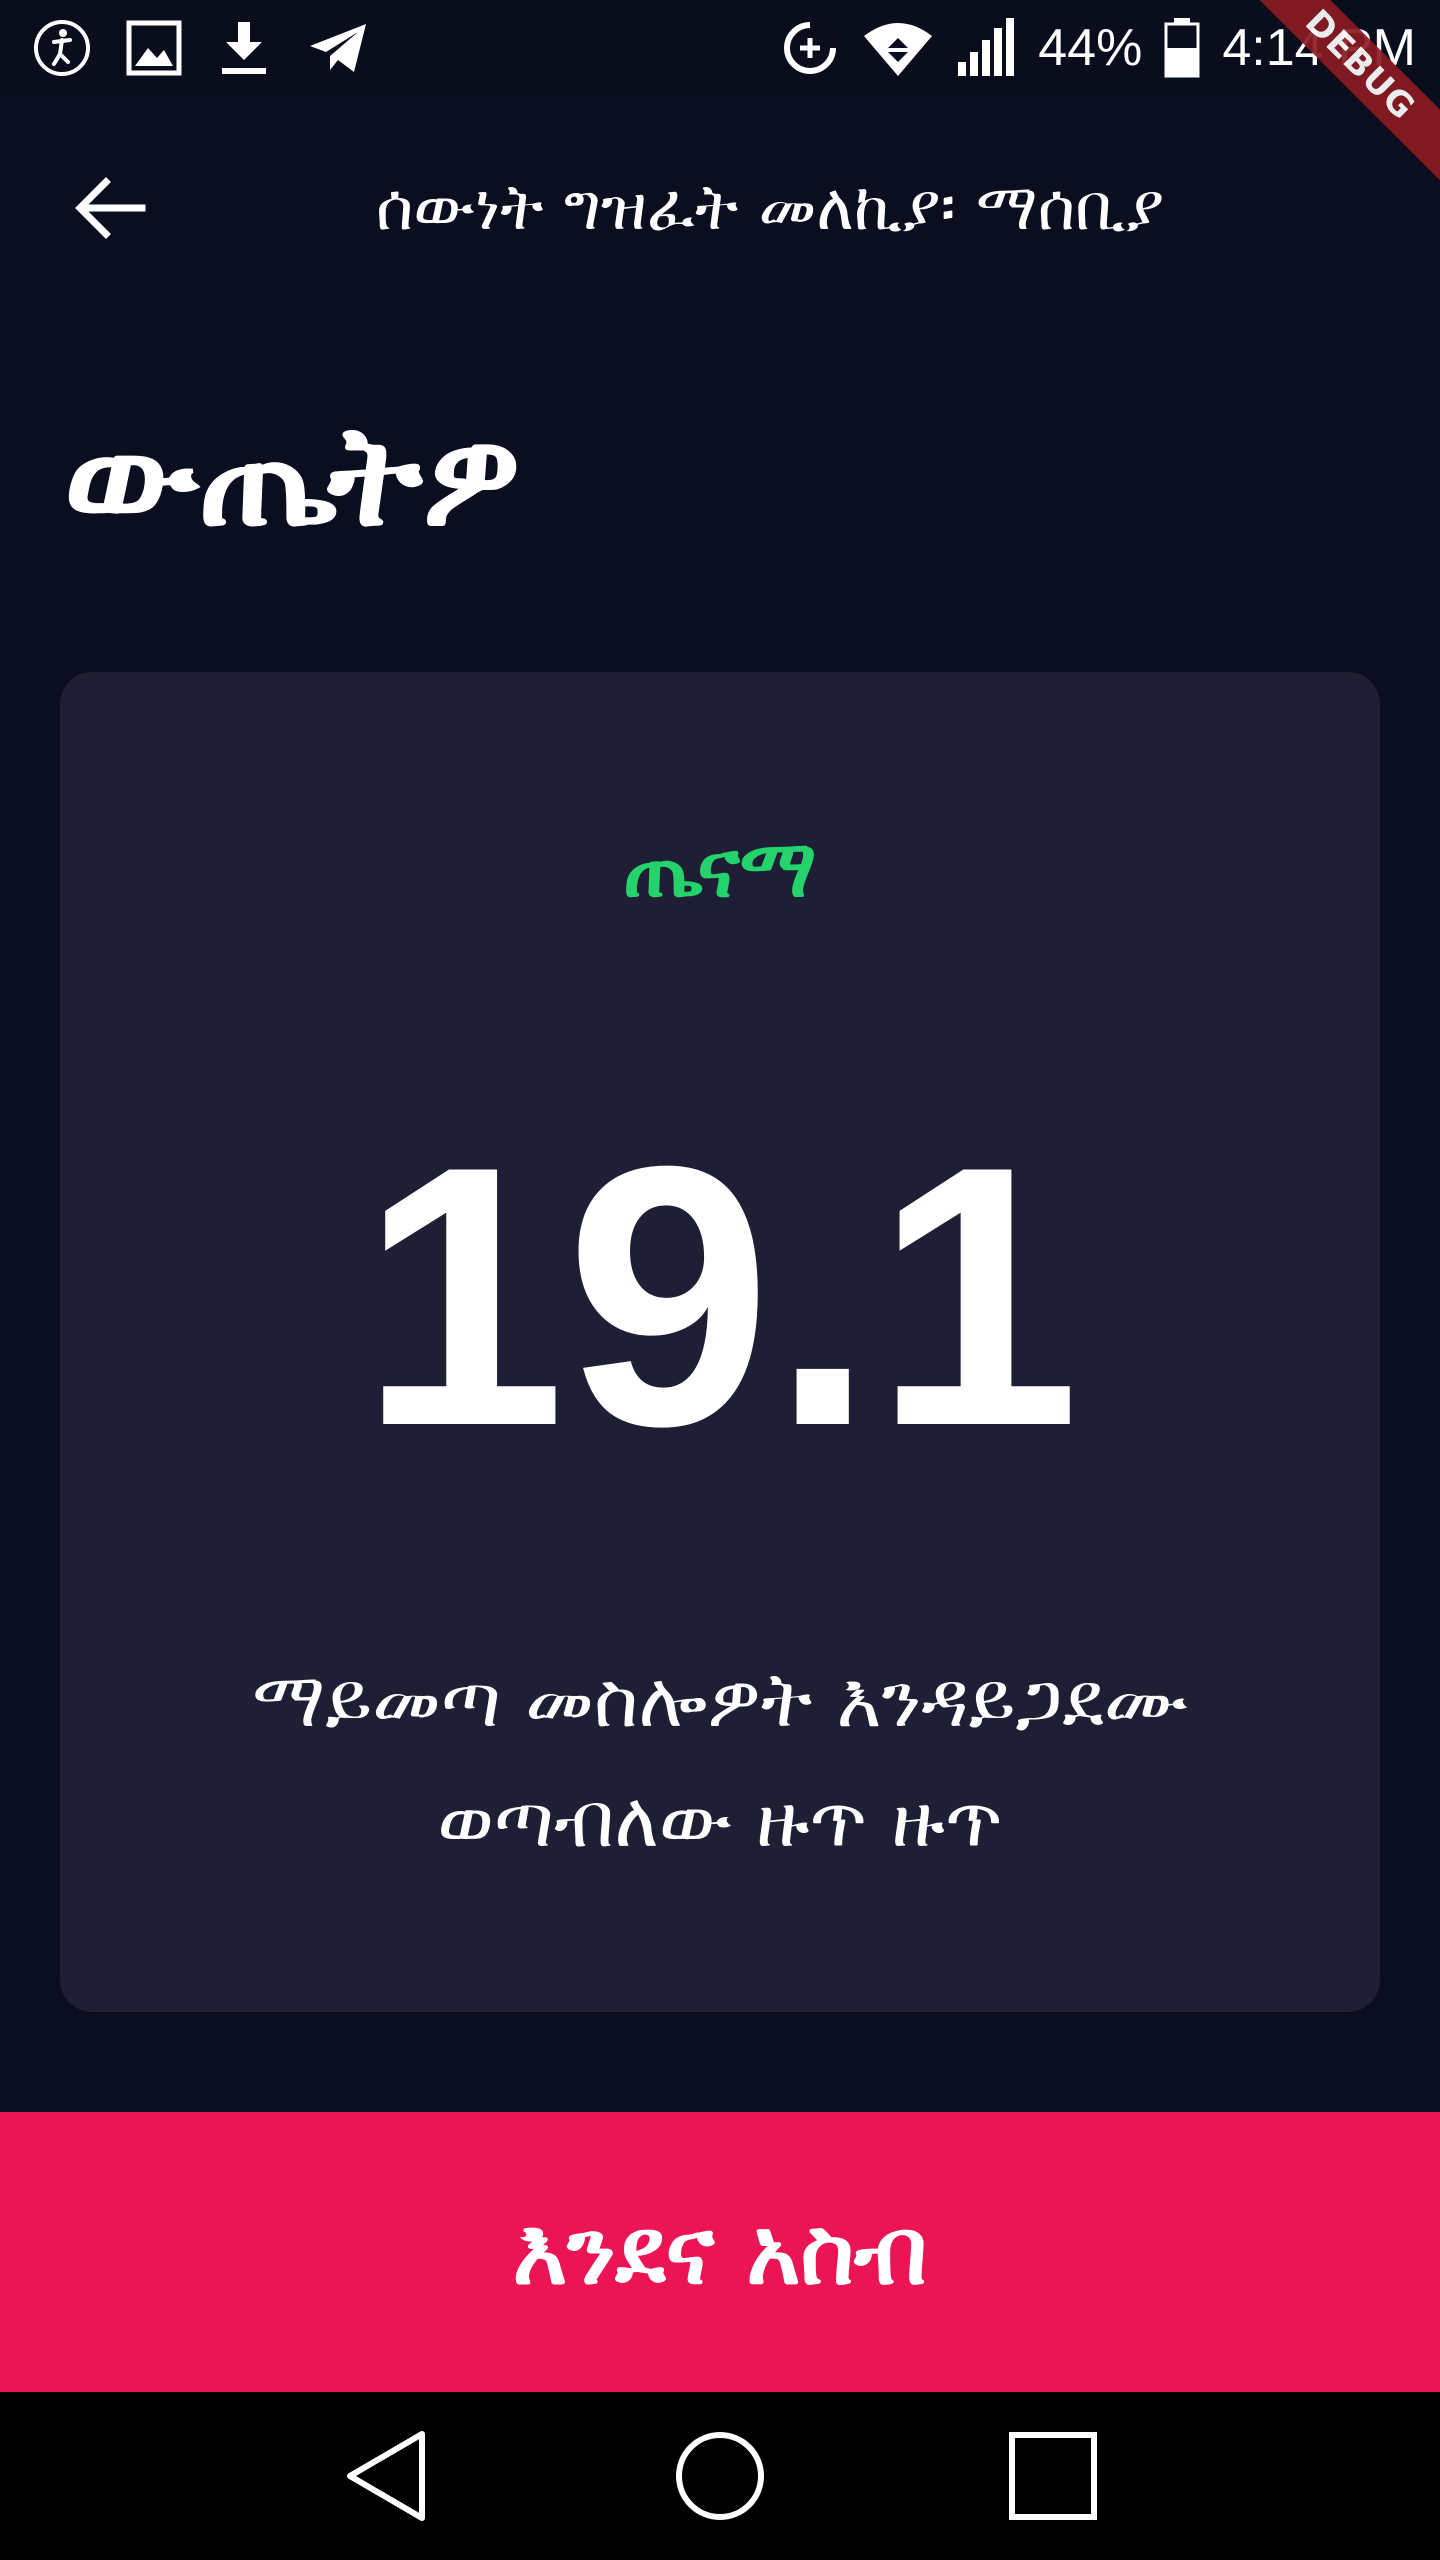 The width and height of the screenshot is (1440, 2560). What do you see at coordinates (62, 48) in the screenshot?
I see `accessibility-icon` at bounding box center [62, 48].